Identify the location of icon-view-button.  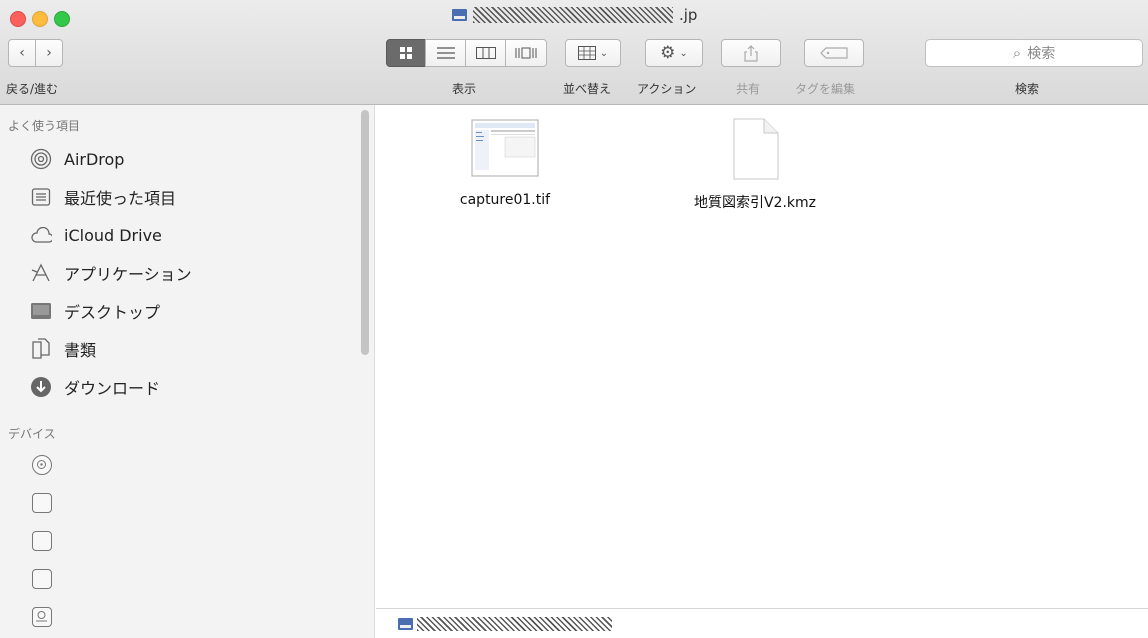
(406, 53).